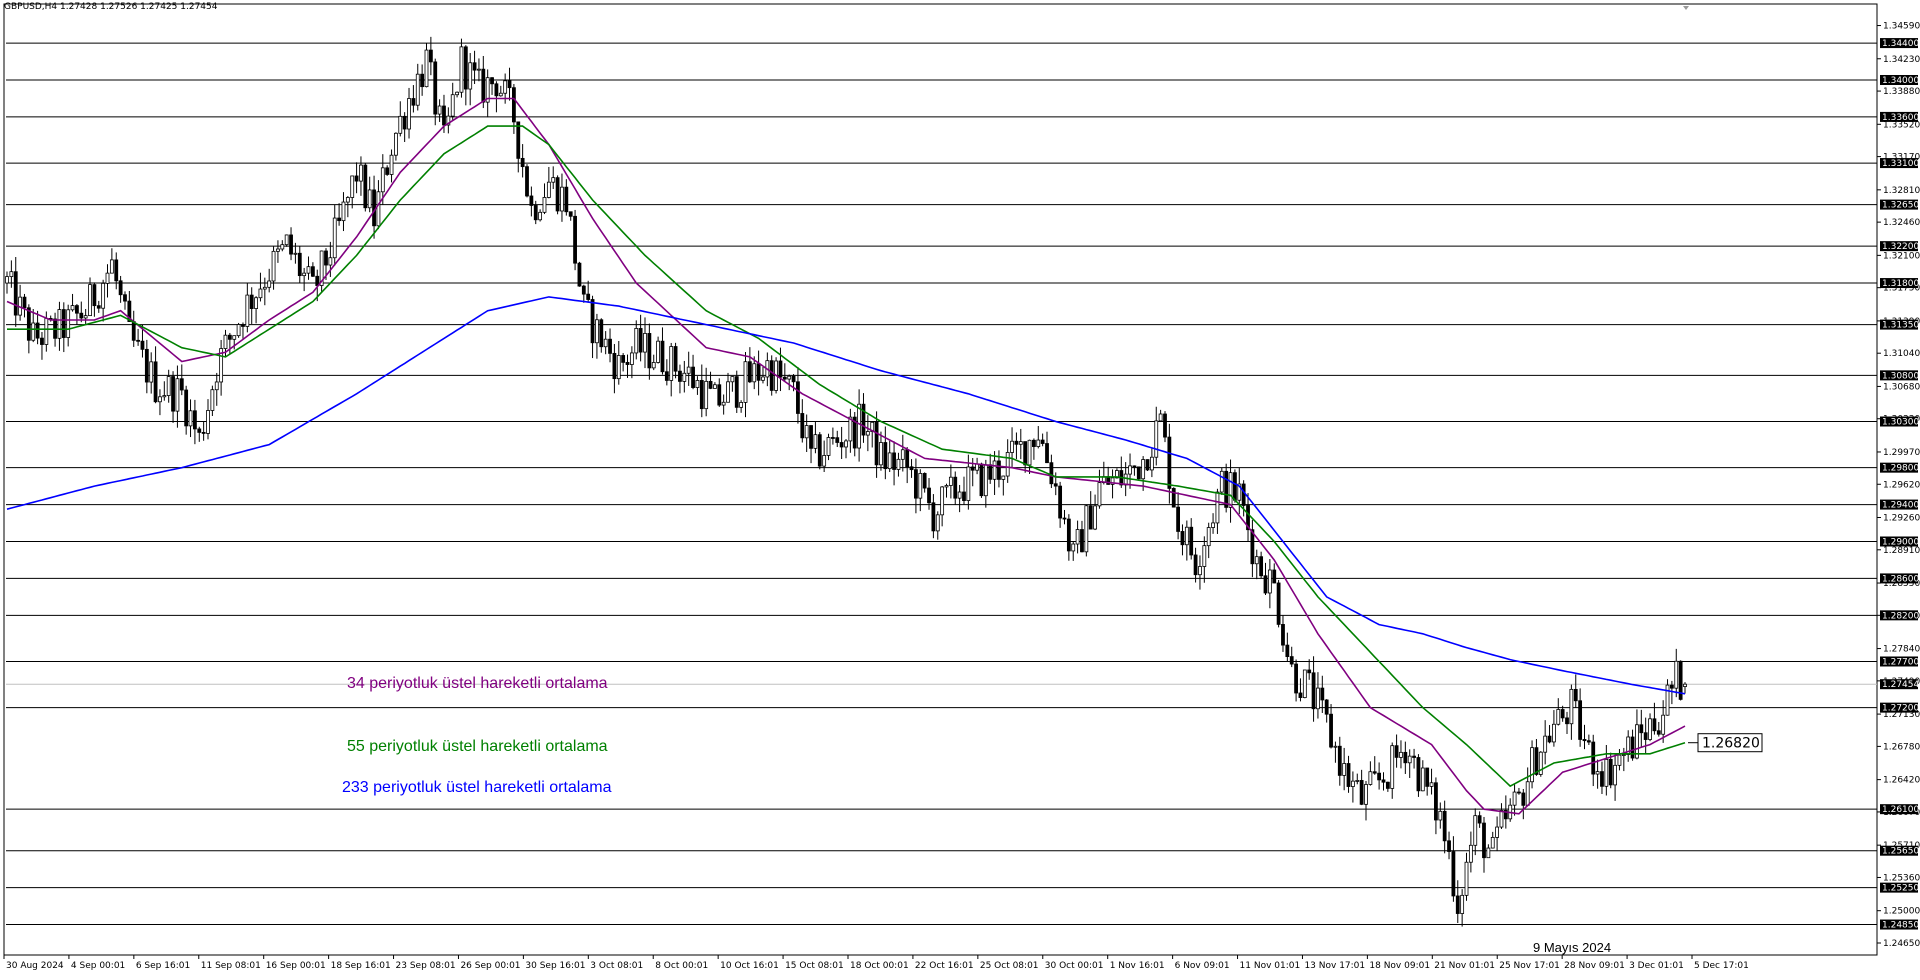 The image size is (1920, 980). What do you see at coordinates (1731, 744) in the screenshot?
I see `ema-value-label: 1.26820` at bounding box center [1731, 744].